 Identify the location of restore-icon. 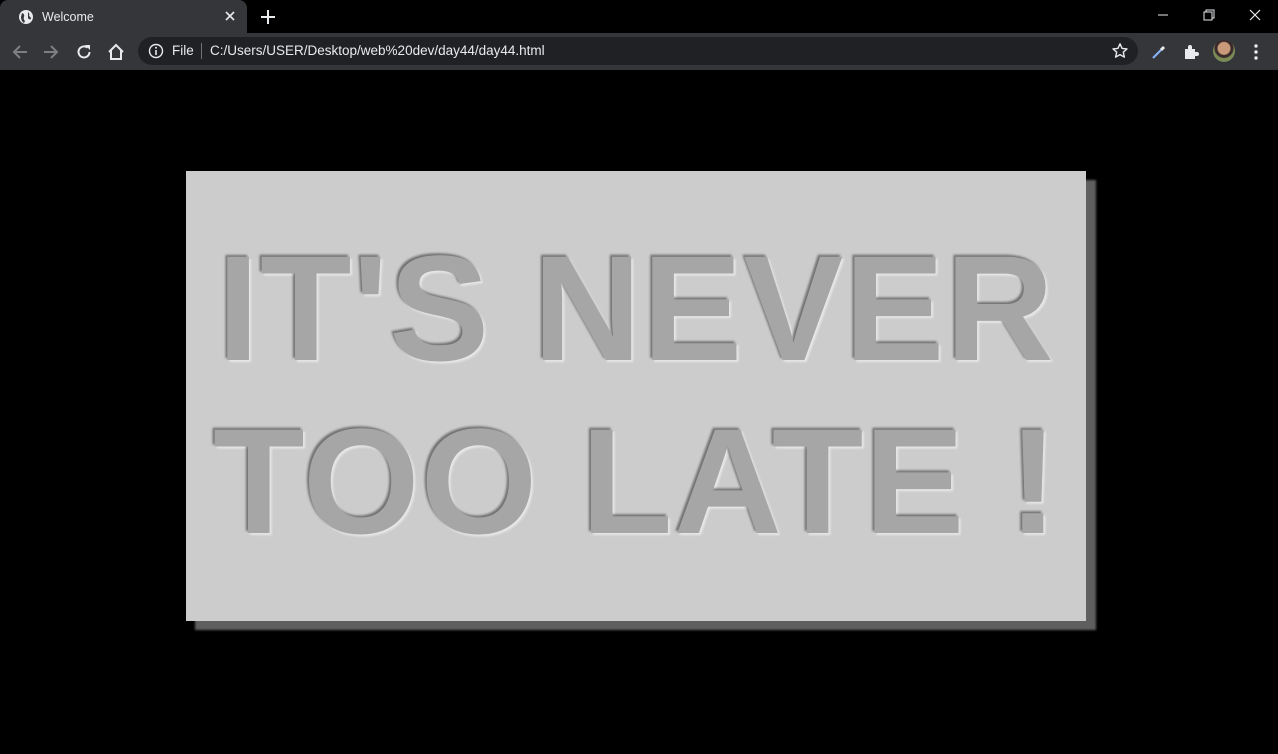
(1209, 15).